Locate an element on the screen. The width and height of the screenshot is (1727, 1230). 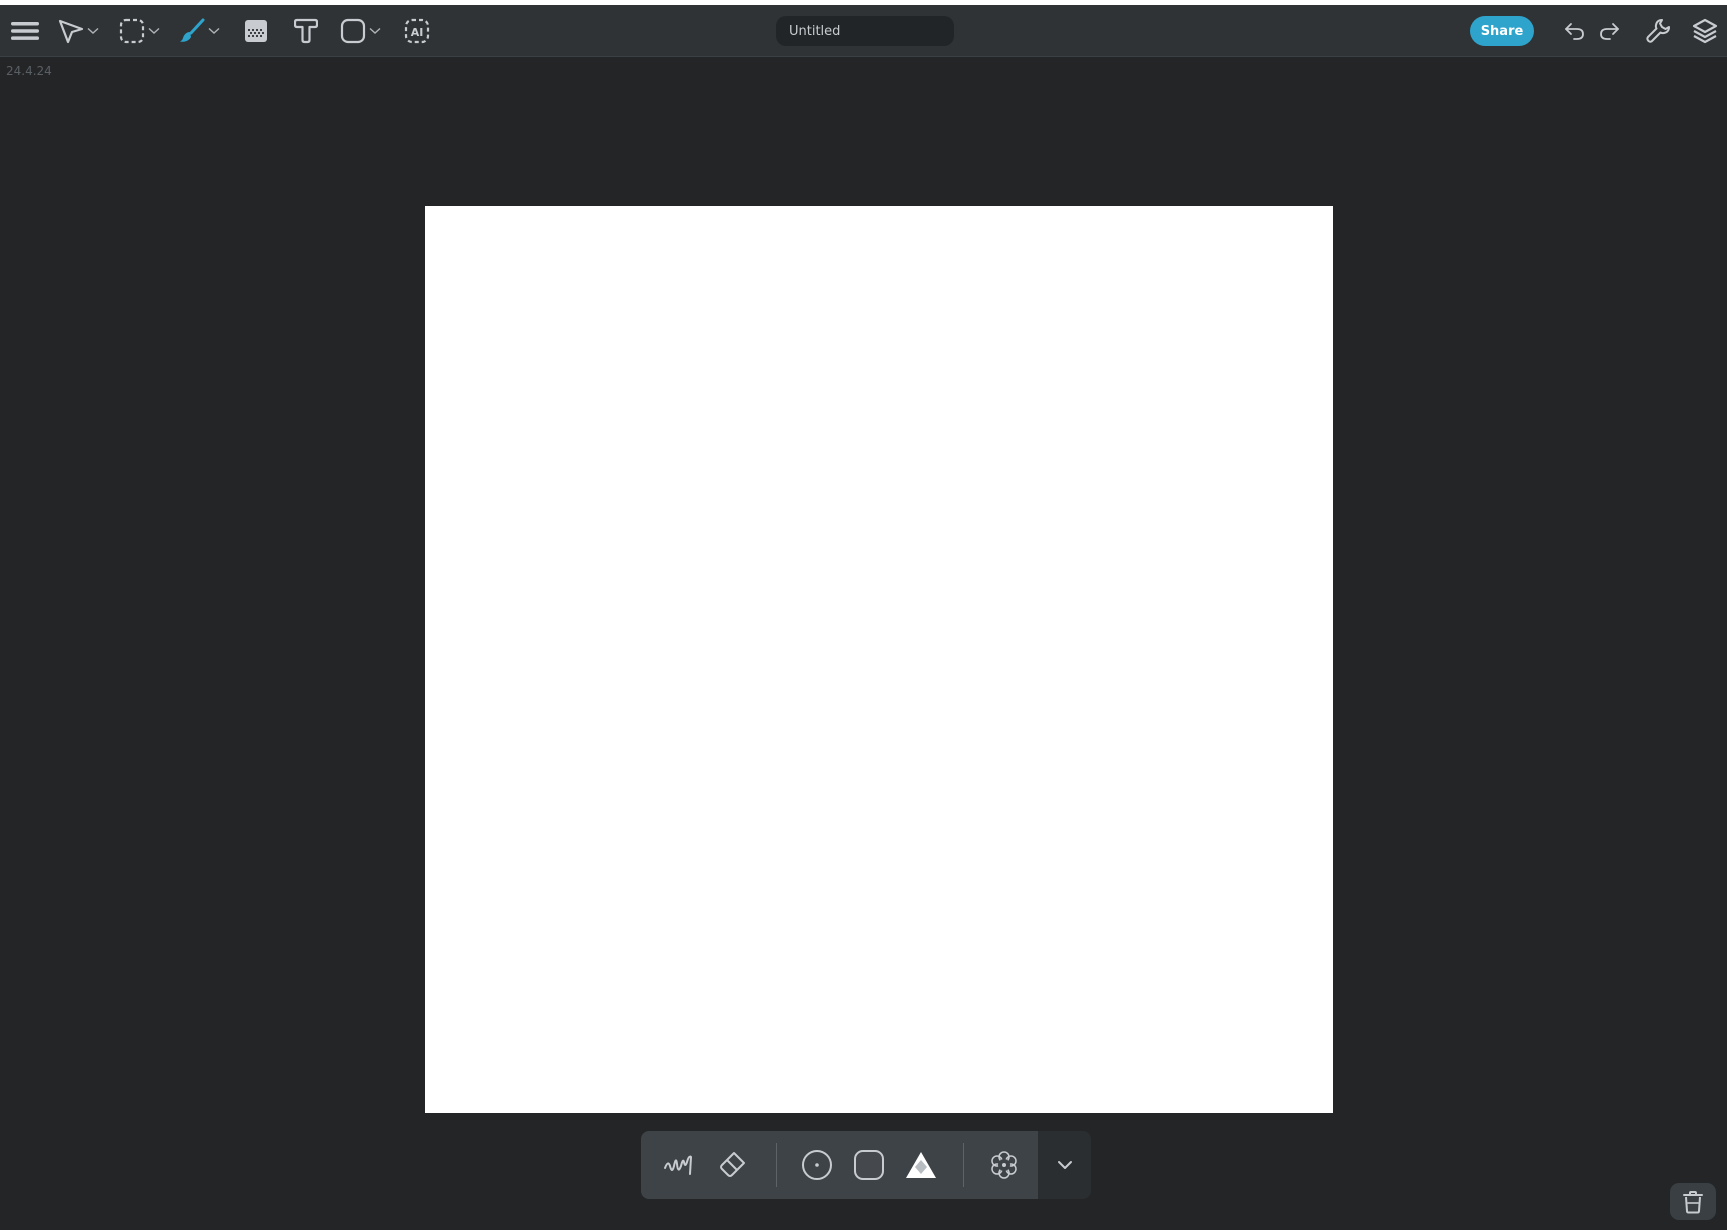
svg-text: AI is located at coordinates (417, 32).